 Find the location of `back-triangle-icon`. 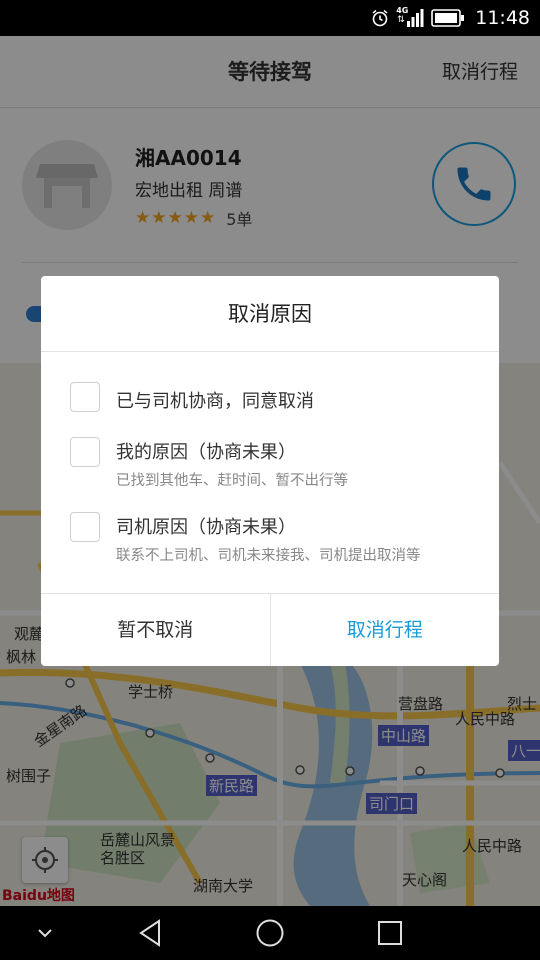

back-triangle-icon is located at coordinates (149, 933).